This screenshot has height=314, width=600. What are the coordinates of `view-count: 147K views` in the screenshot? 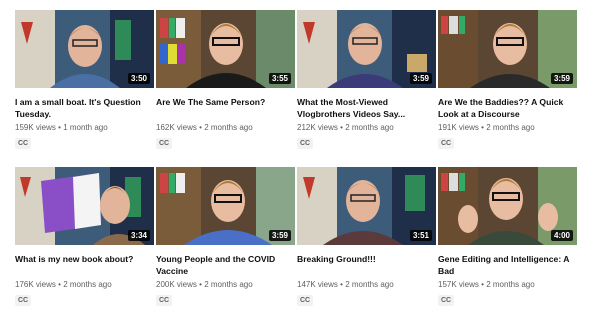 It's located at (317, 284).